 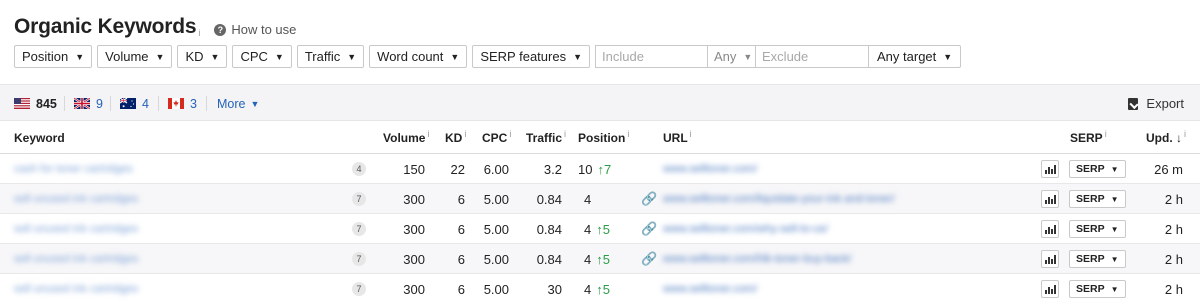 I want to click on keyword-cell: cash for toner cartridges, so click(x=73, y=169).